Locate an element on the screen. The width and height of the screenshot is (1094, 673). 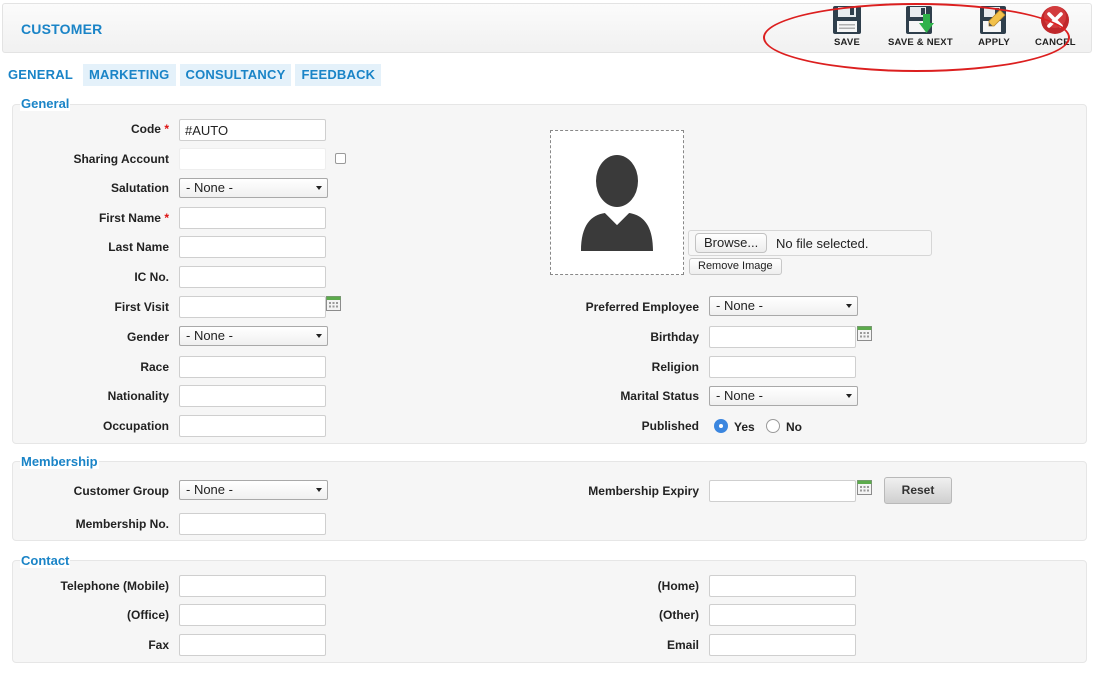
membership-section-title: Membership is located at coordinates (59, 461).